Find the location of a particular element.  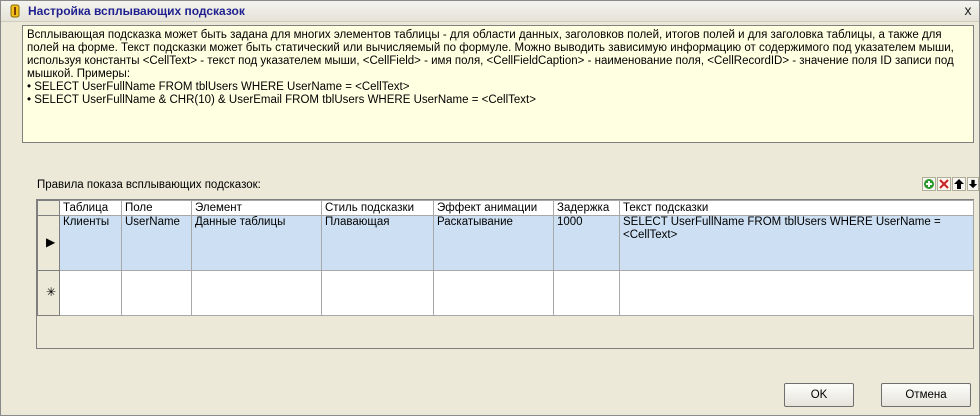

row-selector-header is located at coordinates (48, 208).